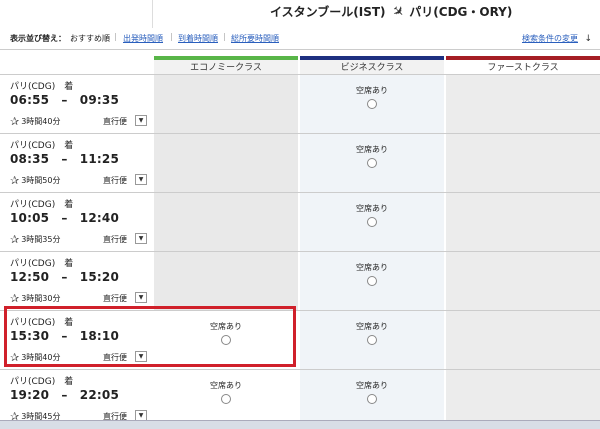 This screenshot has height=429, width=600. Describe the element at coordinates (64, 336) in the screenshot. I see `flight-times: 15:30 – 18:10` at that location.